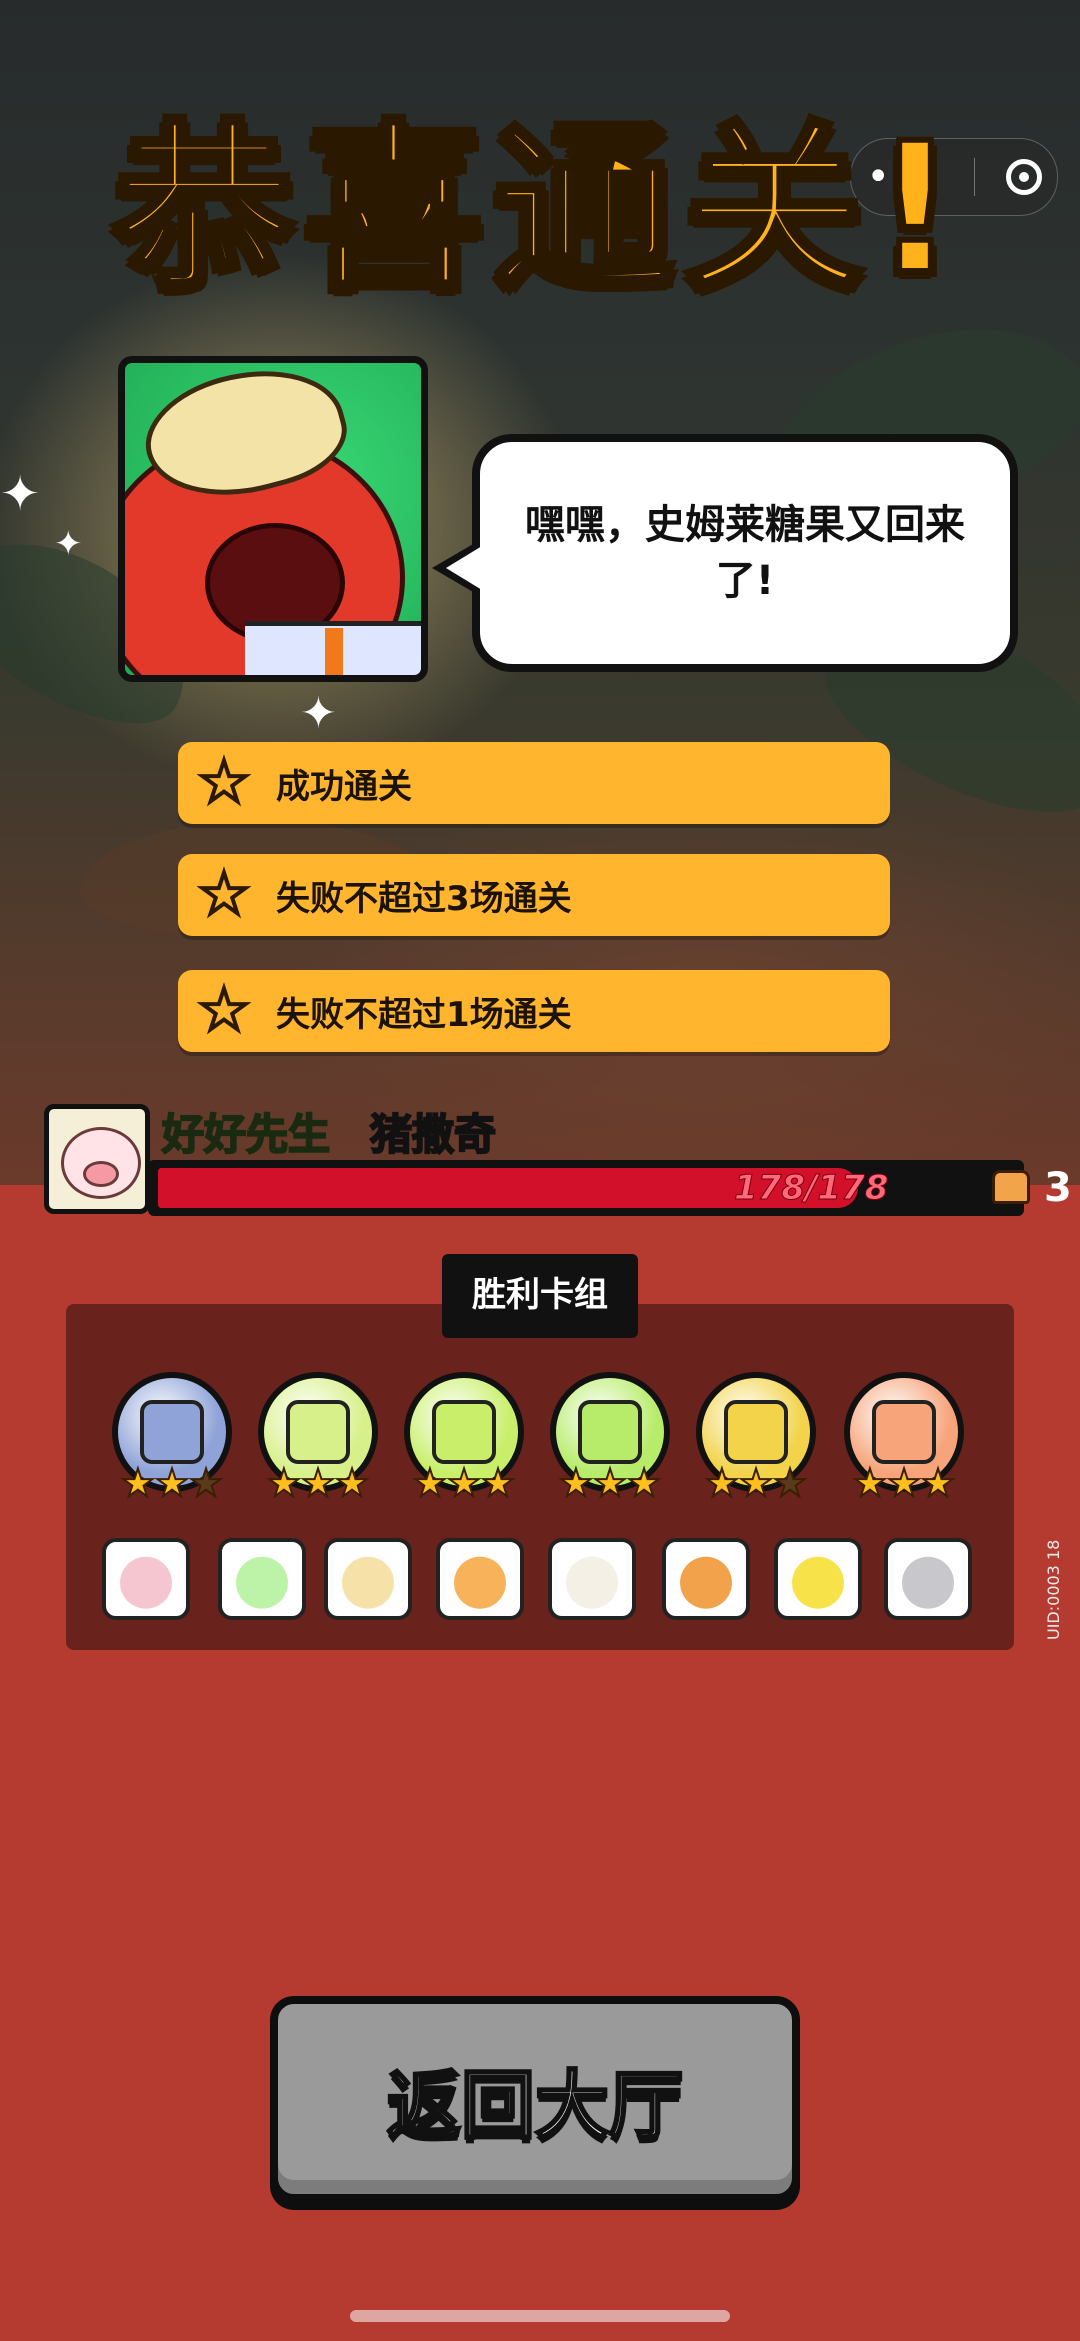 The height and width of the screenshot is (2341, 1080). I want to click on green-drink-icon, so click(262, 1579).